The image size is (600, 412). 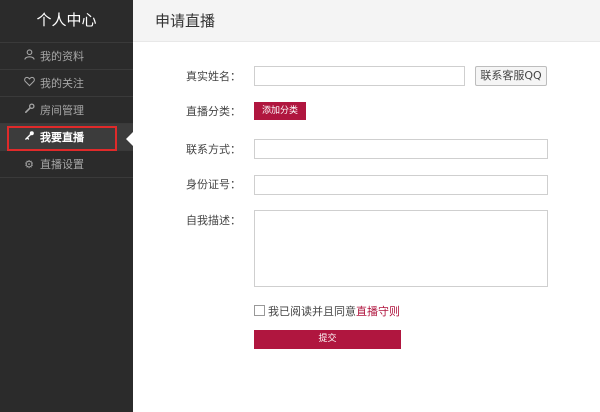 I want to click on wrench-icon, so click(x=29, y=110).